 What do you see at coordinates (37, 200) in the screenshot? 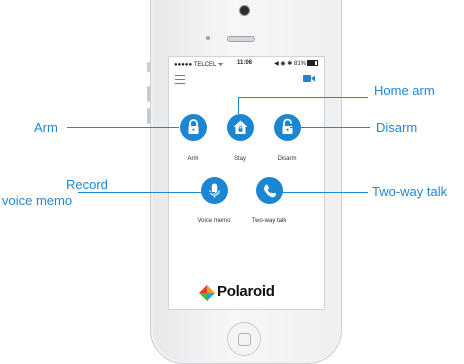
I see `callout-record-line2: voice memo` at bounding box center [37, 200].